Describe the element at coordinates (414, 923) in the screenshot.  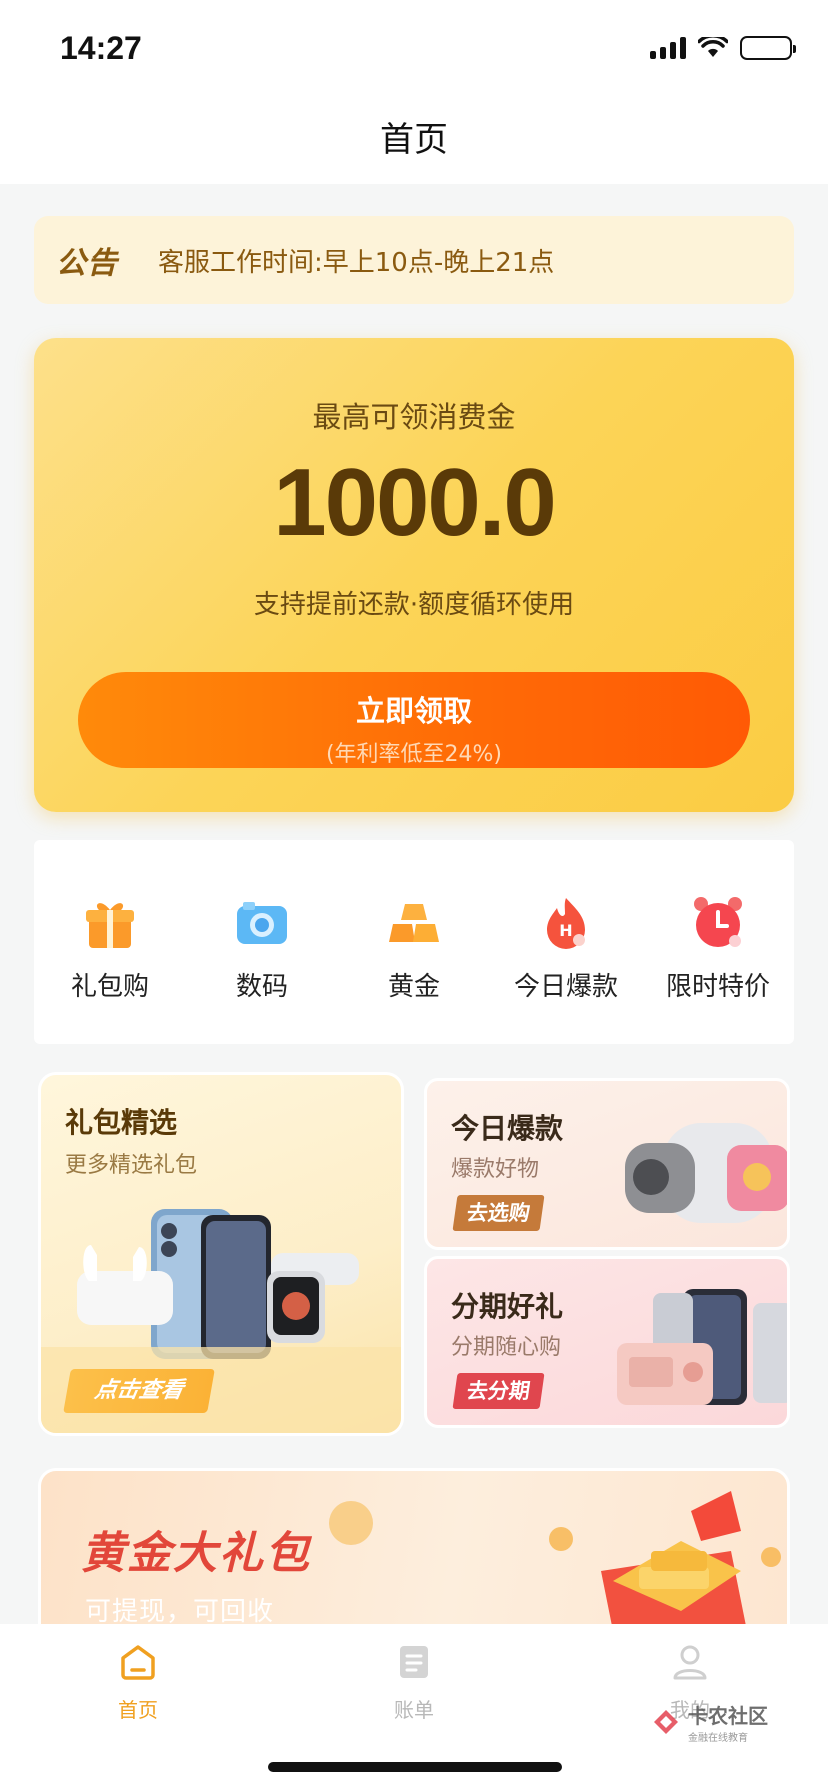
I see `gold-bar-icon` at that location.